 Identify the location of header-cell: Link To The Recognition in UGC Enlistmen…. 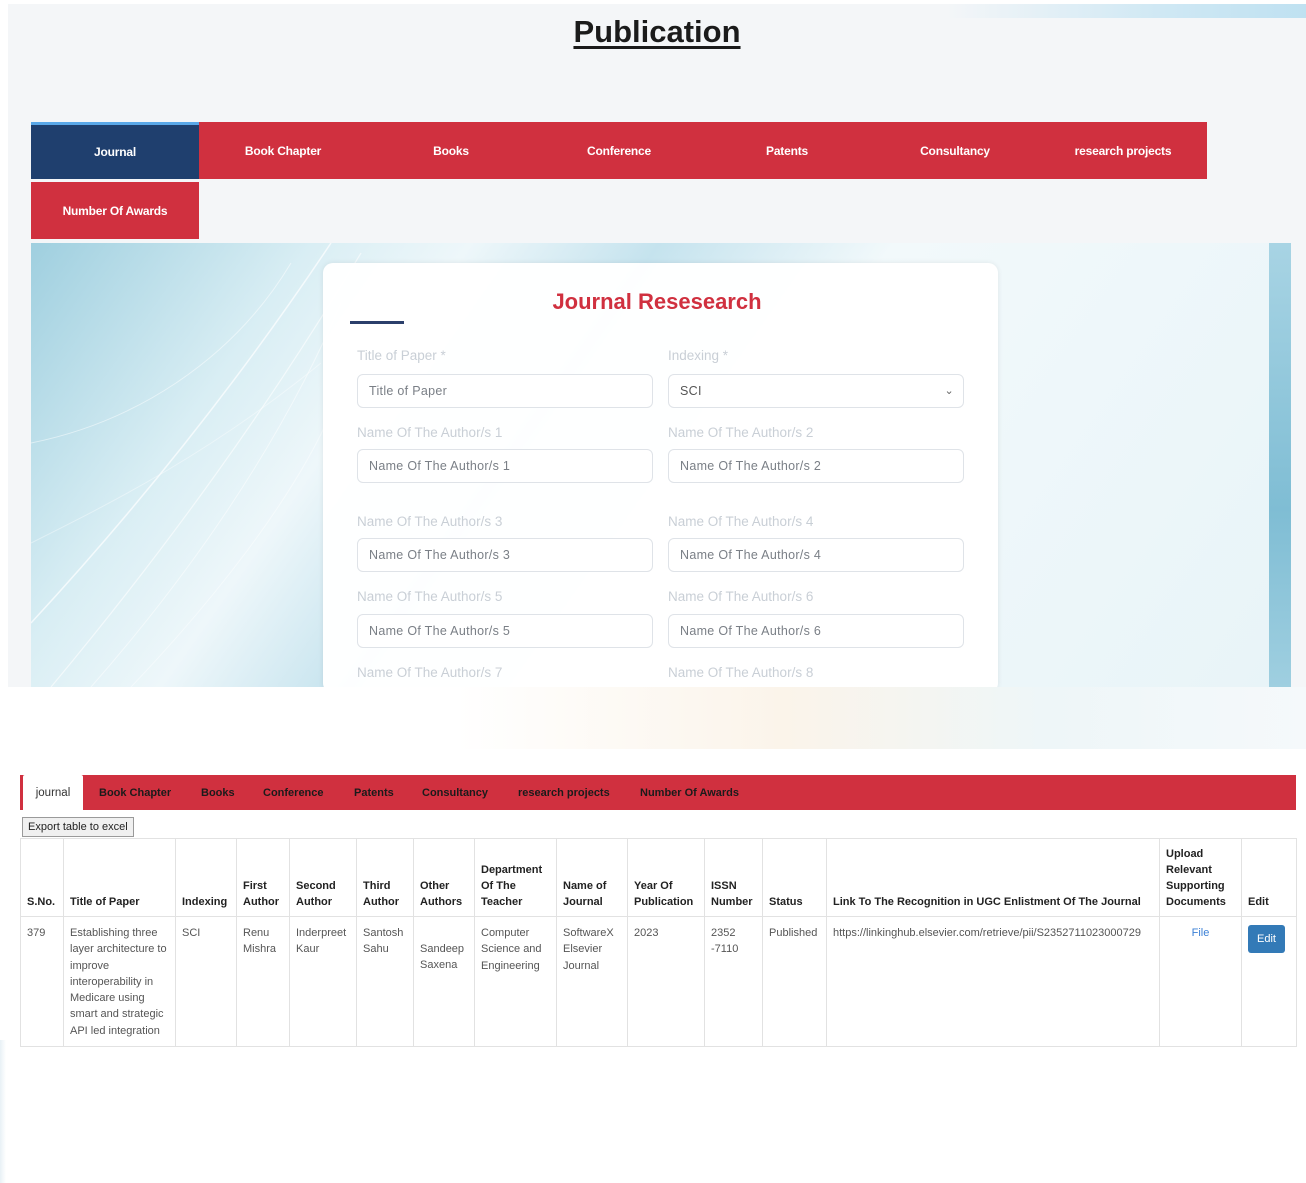
(993, 877).